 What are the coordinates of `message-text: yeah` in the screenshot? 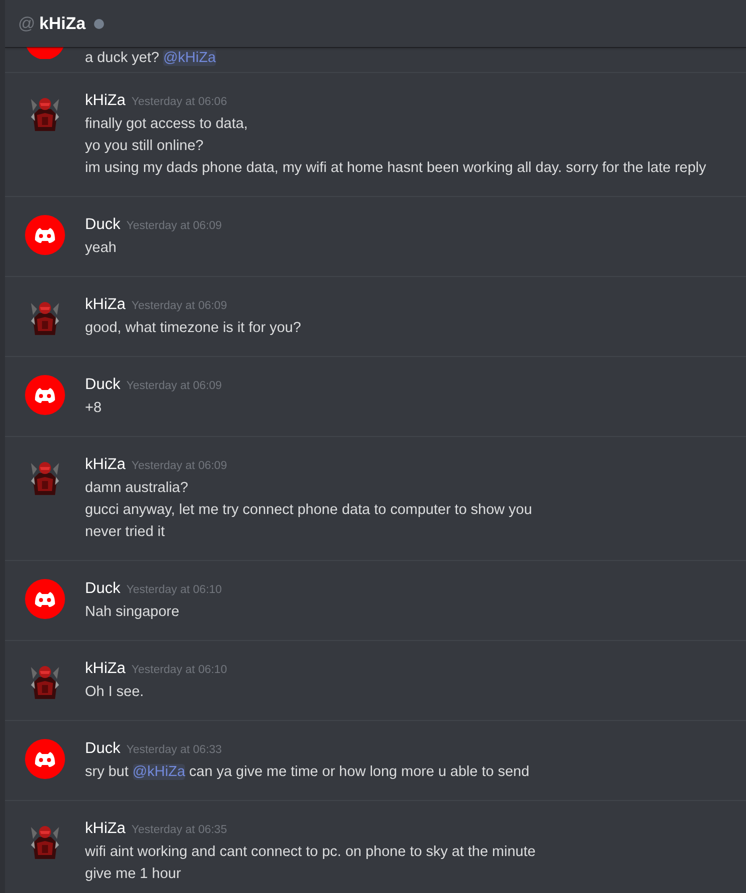 It's located at (101, 248).